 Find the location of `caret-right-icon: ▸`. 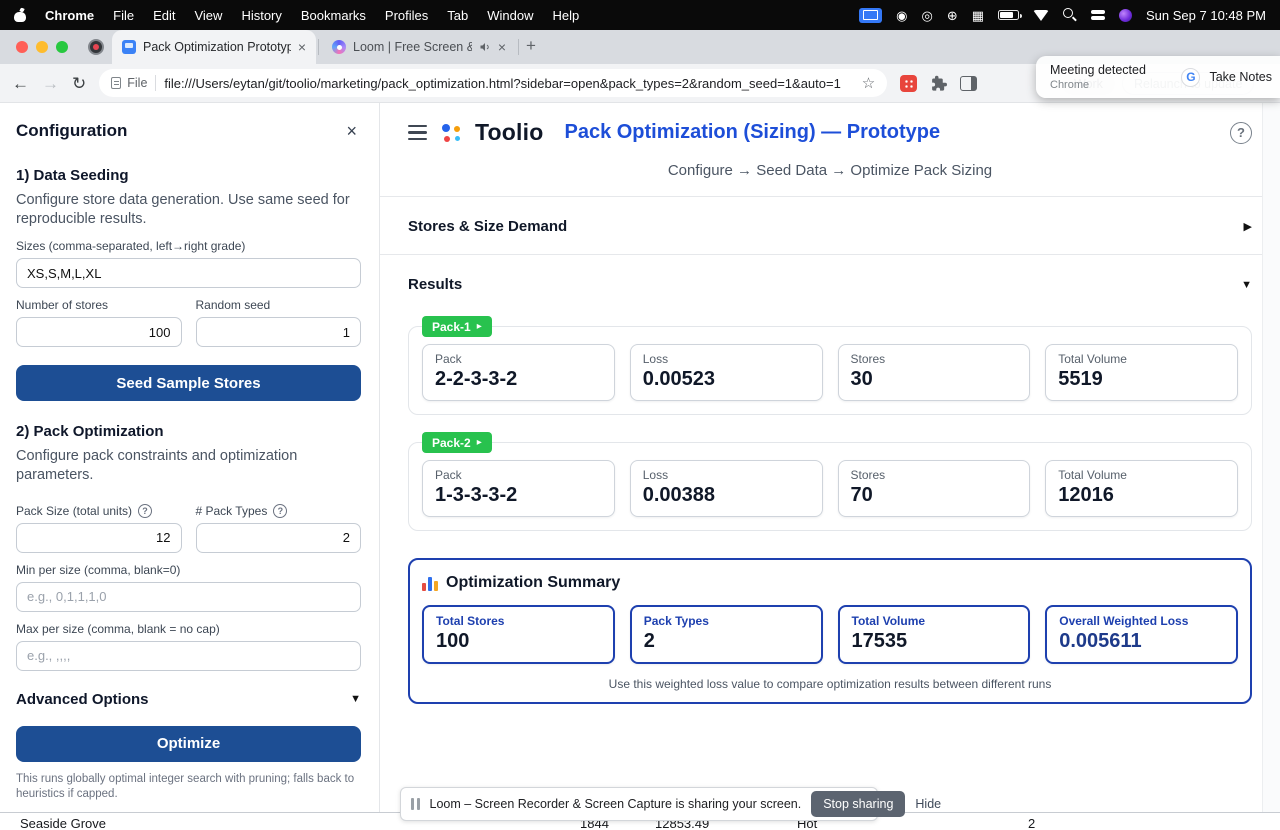

caret-right-icon: ▸ is located at coordinates (479, 326).